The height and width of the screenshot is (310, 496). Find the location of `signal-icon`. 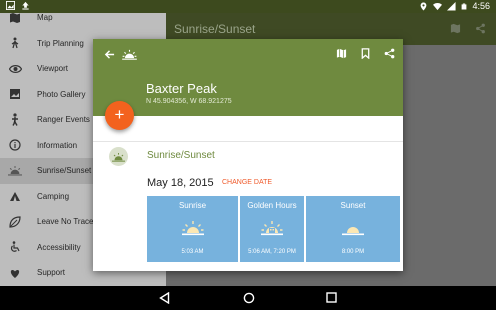

signal-icon is located at coordinates (452, 6).